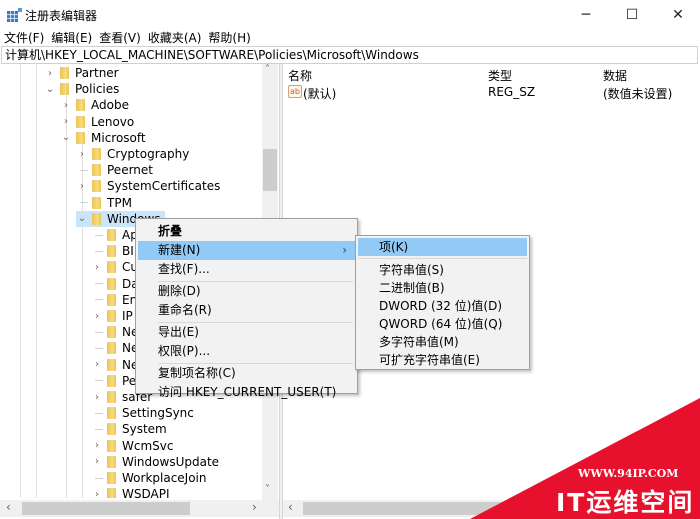 The width and height of the screenshot is (700, 519). I want to click on tree-node: Pe, so click(113, 381).